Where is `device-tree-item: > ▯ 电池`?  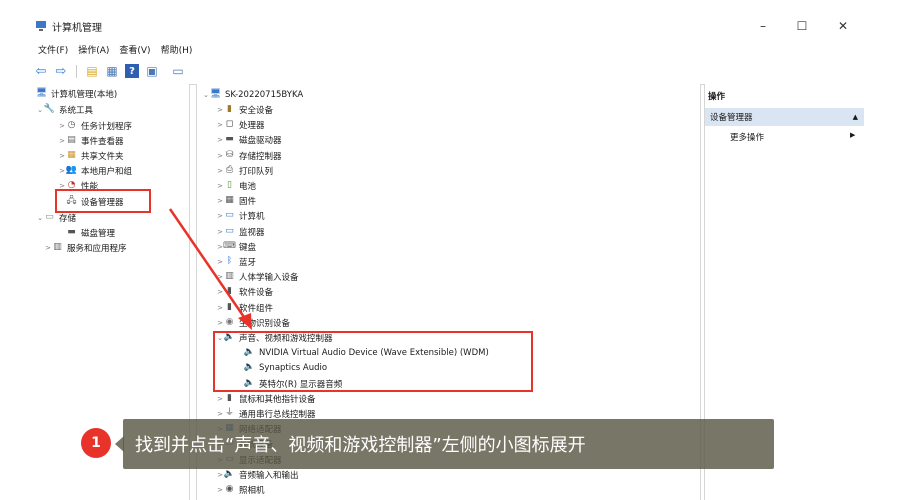
device-tree-item: > ▯ 电池 is located at coordinates (236, 185).